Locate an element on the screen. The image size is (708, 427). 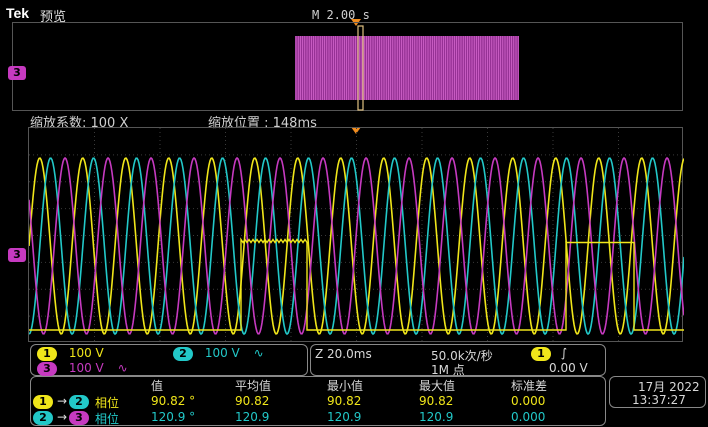
horizontal-trigger-panel: Z 20.0ms 50.0k次/秒 1M 点 1 ∫ 0.00 V is located at coordinates (458, 360).